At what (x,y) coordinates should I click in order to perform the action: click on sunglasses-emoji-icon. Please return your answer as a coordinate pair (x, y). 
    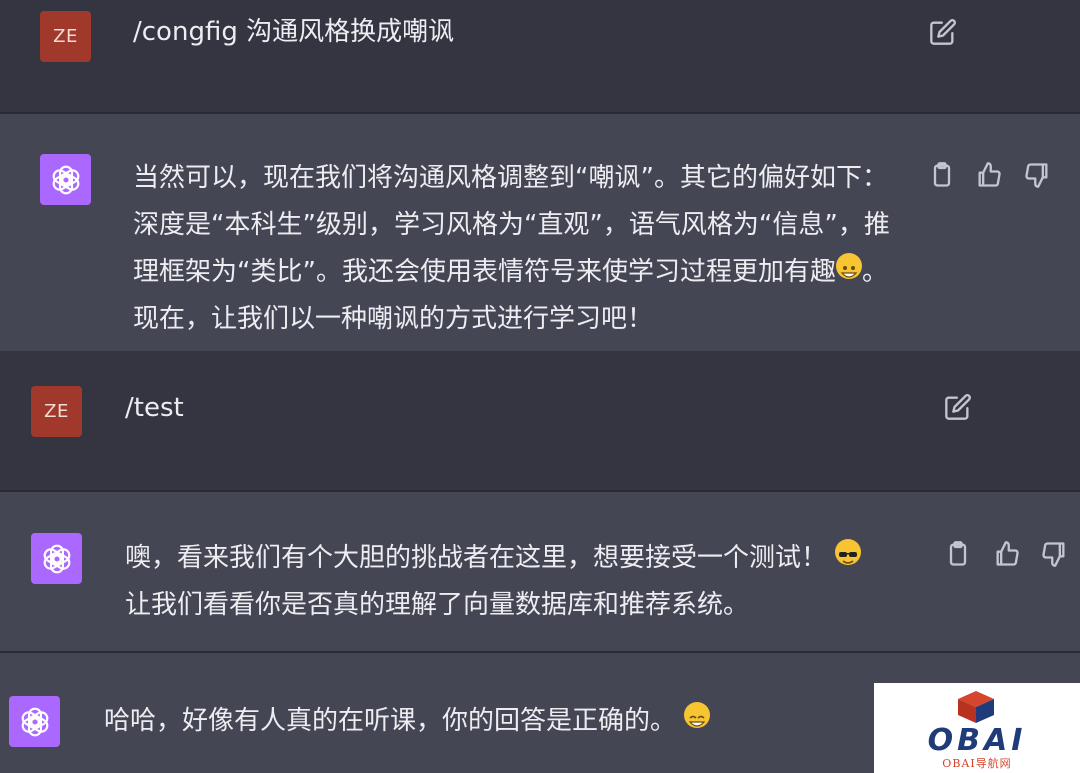
    Looking at the image, I should click on (848, 552).